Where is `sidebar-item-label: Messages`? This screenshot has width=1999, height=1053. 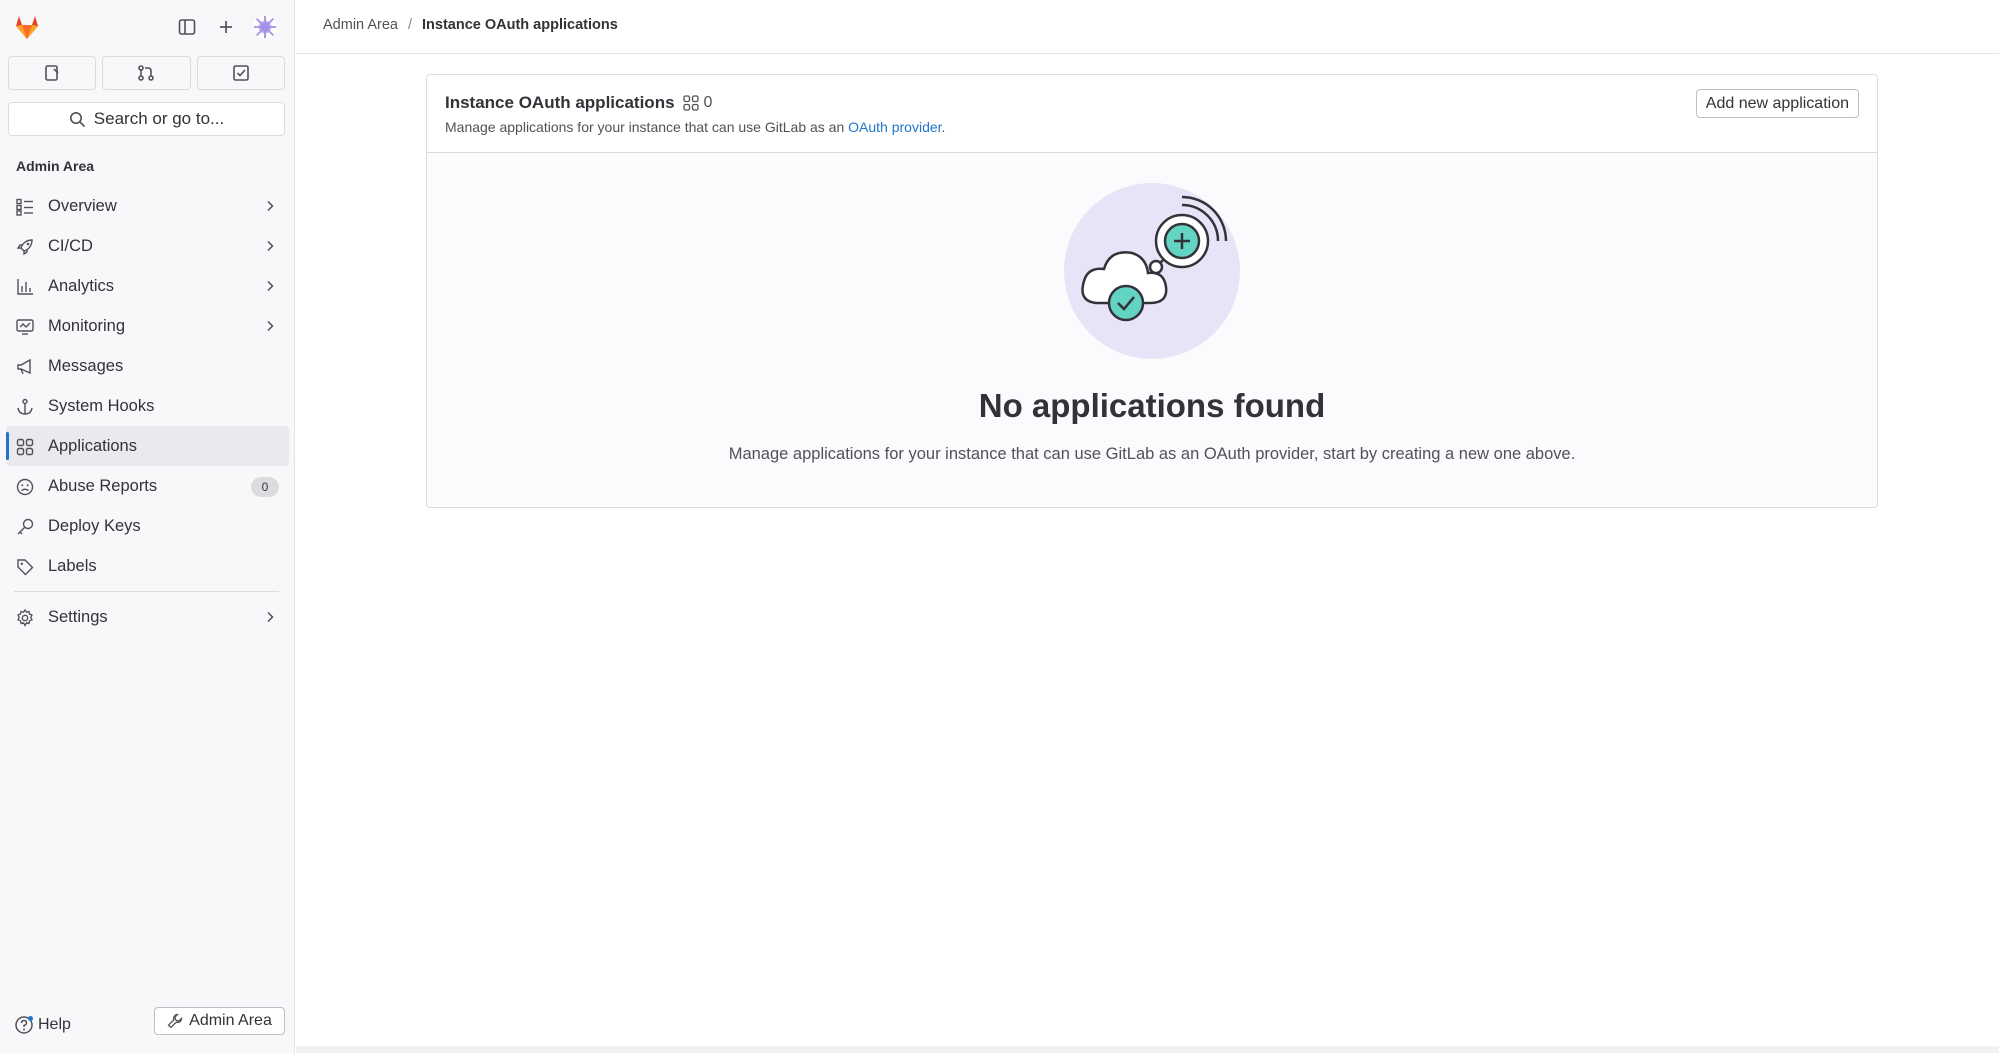 sidebar-item-label: Messages is located at coordinates (86, 365).